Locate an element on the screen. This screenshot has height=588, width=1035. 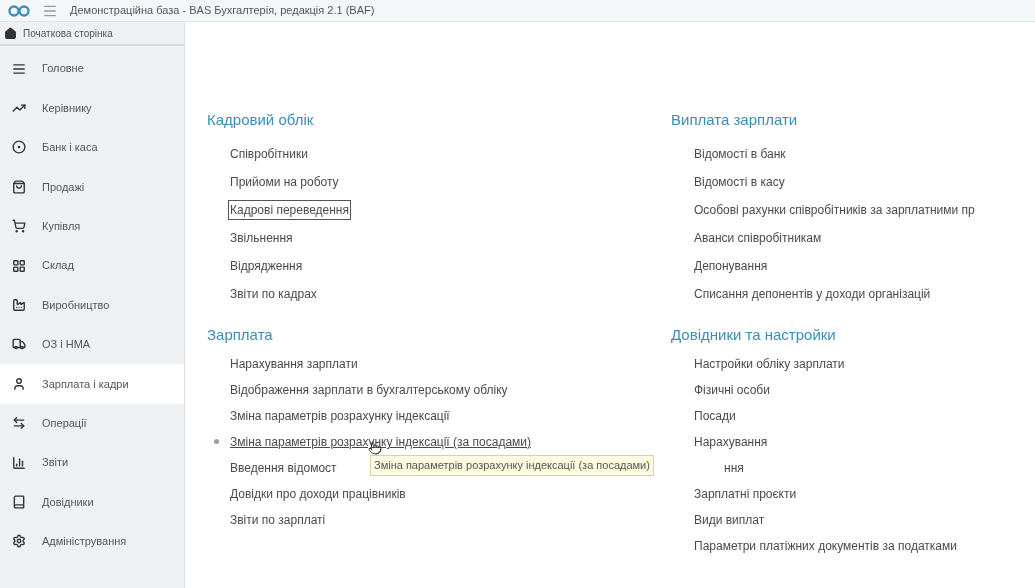
menu-link: Звіти по кадрах is located at coordinates (273, 293).